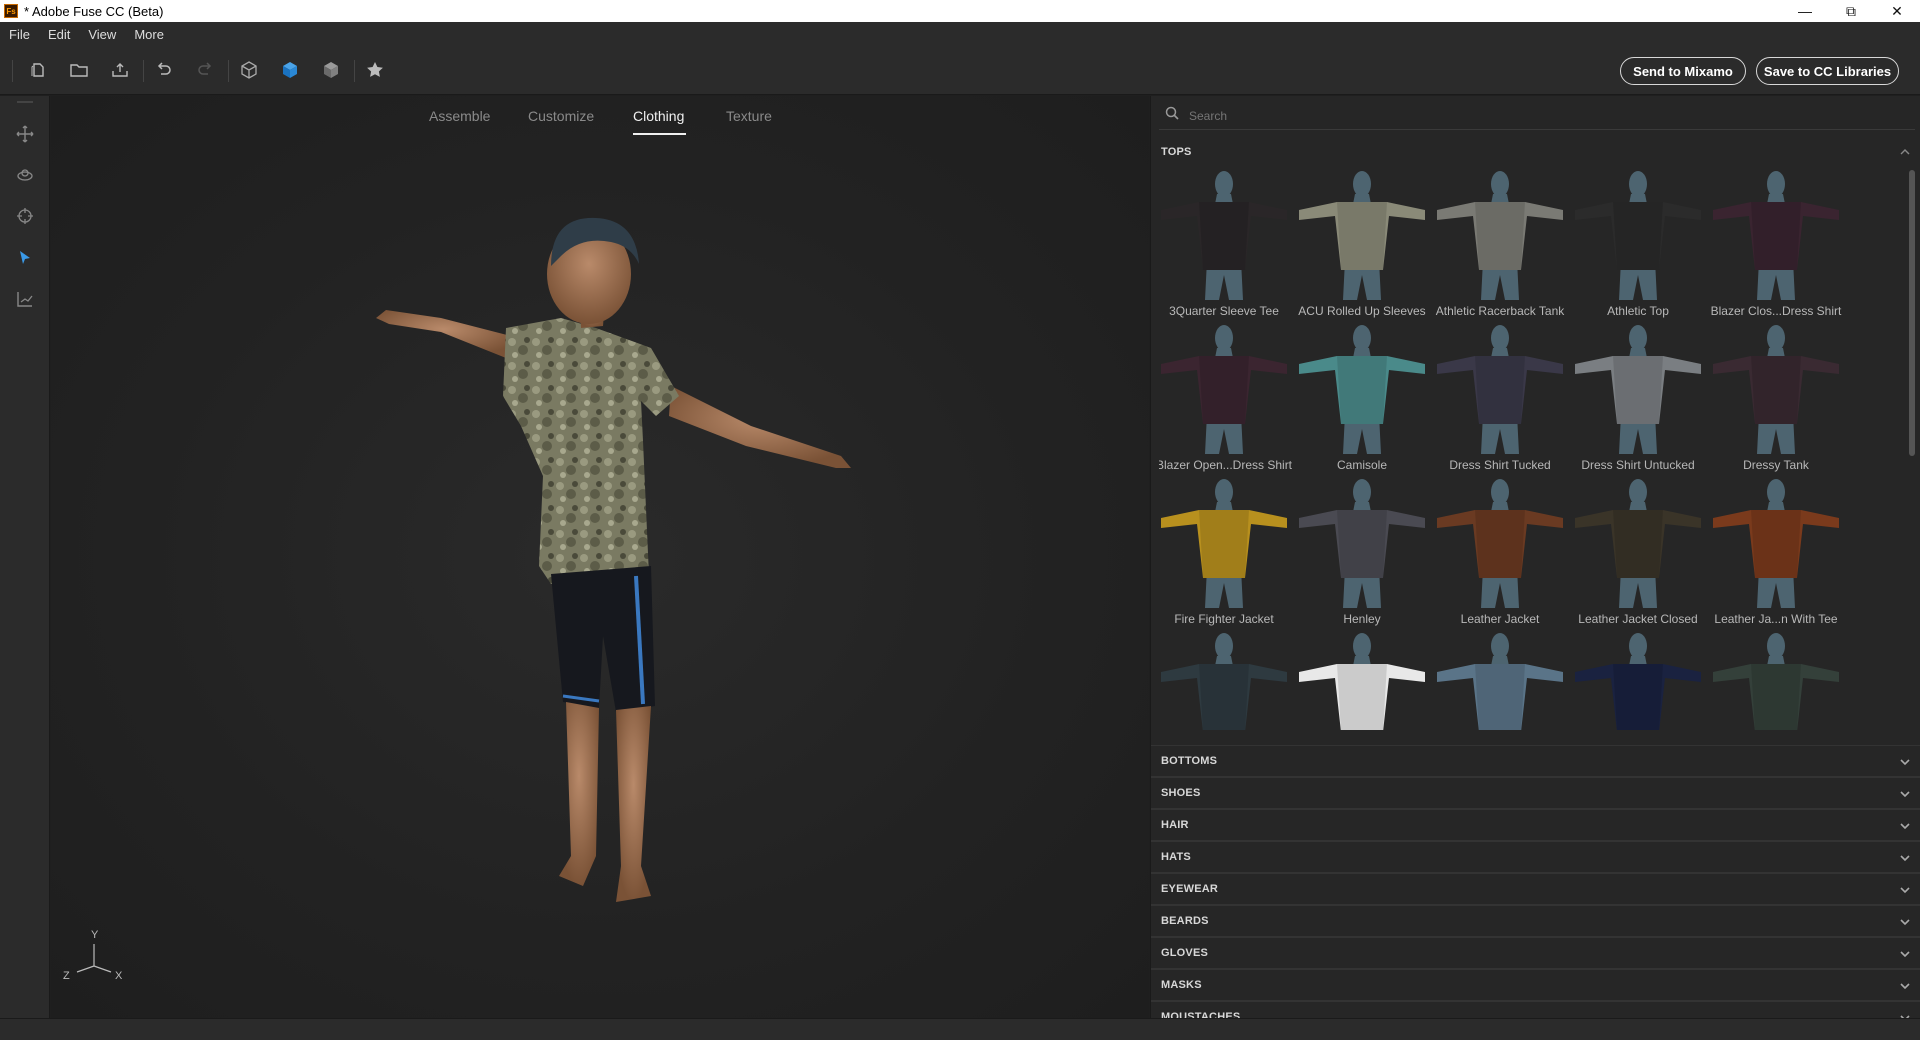 This screenshot has height=1040, width=1920. Describe the element at coordinates (1362, 555) in the screenshot. I see `clothing-item: Henley` at that location.